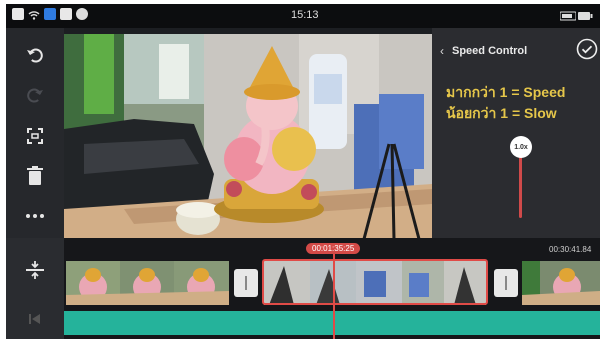  I want to click on signal-icon, so click(568, 15).